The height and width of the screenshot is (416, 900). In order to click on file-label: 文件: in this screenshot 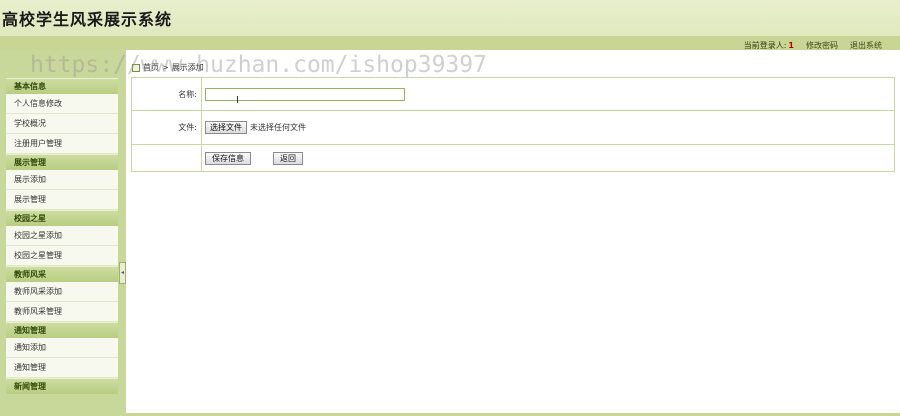, I will do `click(166, 127)`.